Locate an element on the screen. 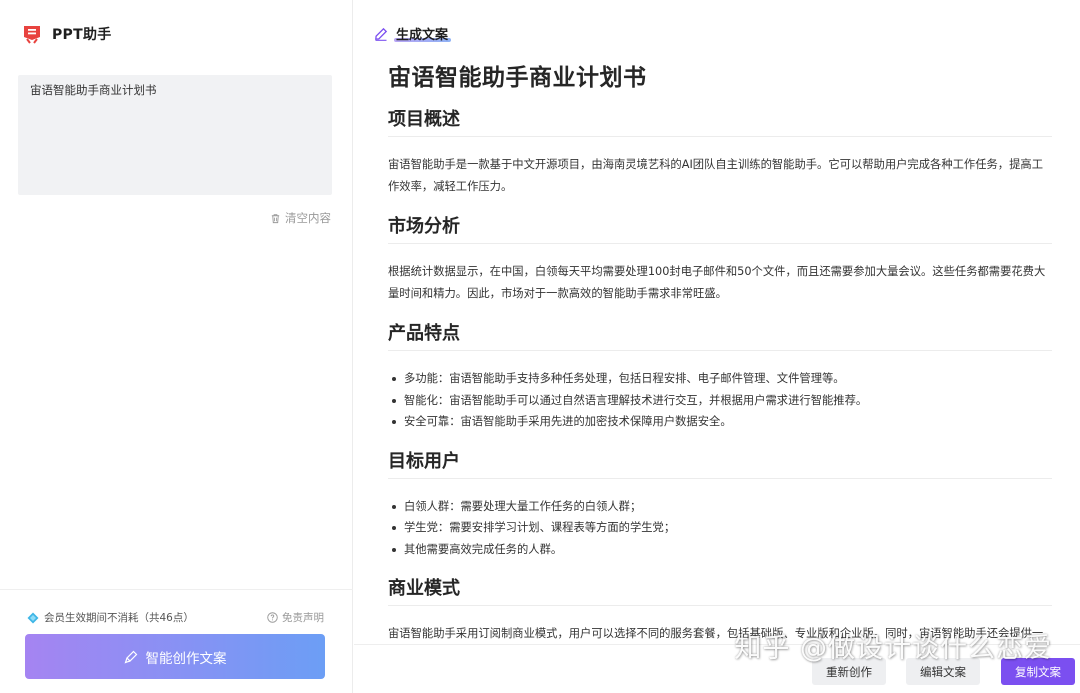 The width and height of the screenshot is (1080, 693). diamond-icon is located at coordinates (33, 617).